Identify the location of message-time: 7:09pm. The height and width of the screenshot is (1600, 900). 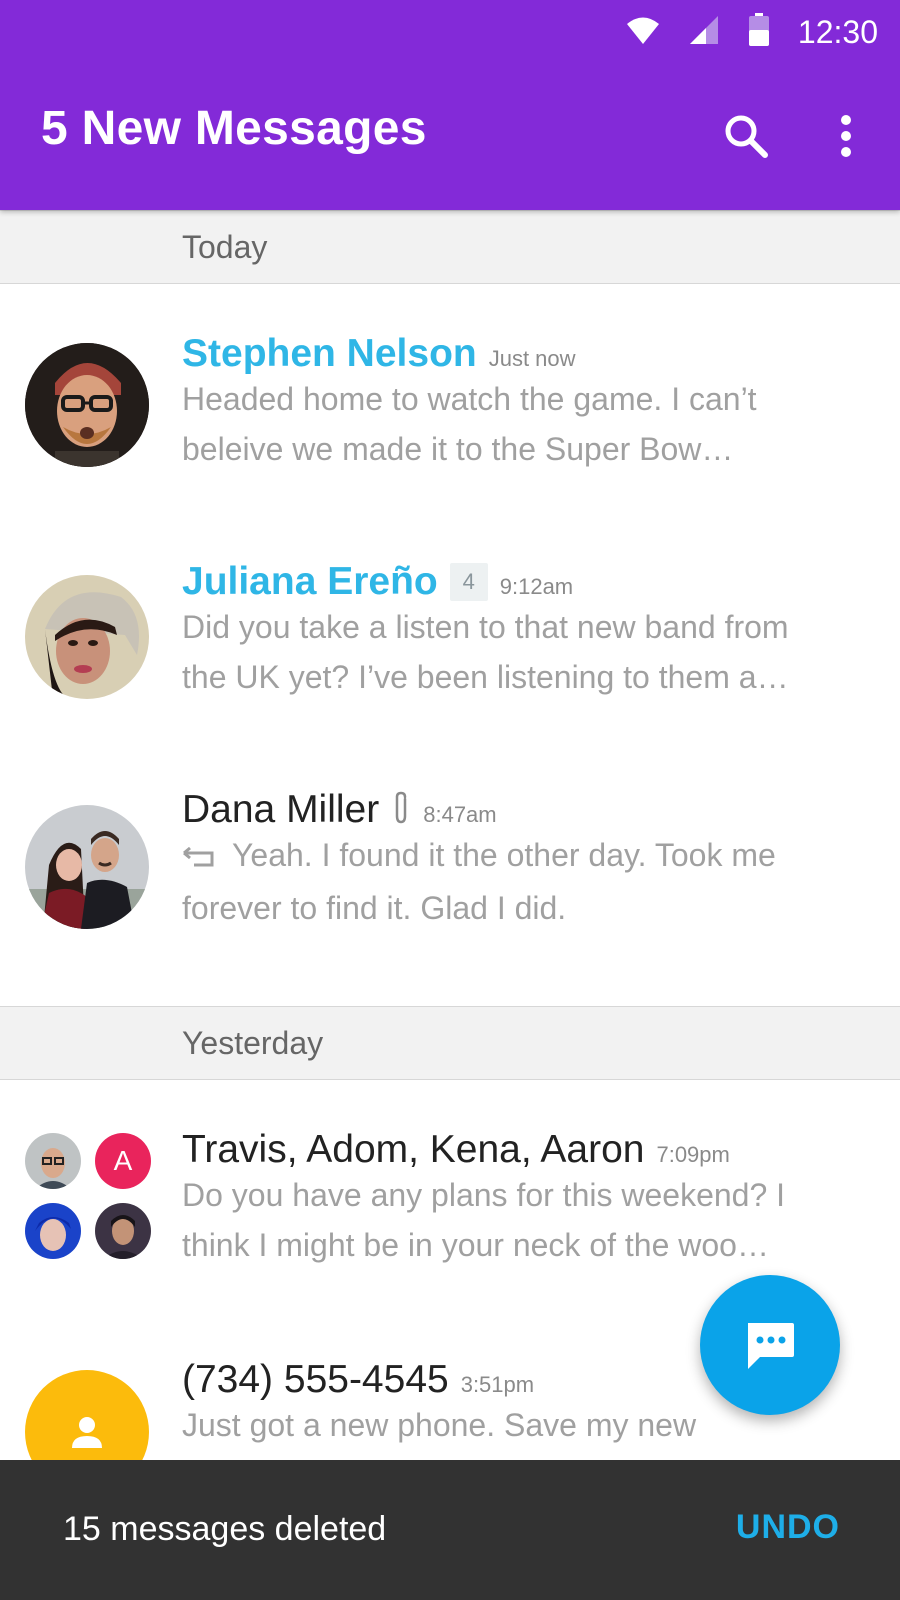
(693, 1154).